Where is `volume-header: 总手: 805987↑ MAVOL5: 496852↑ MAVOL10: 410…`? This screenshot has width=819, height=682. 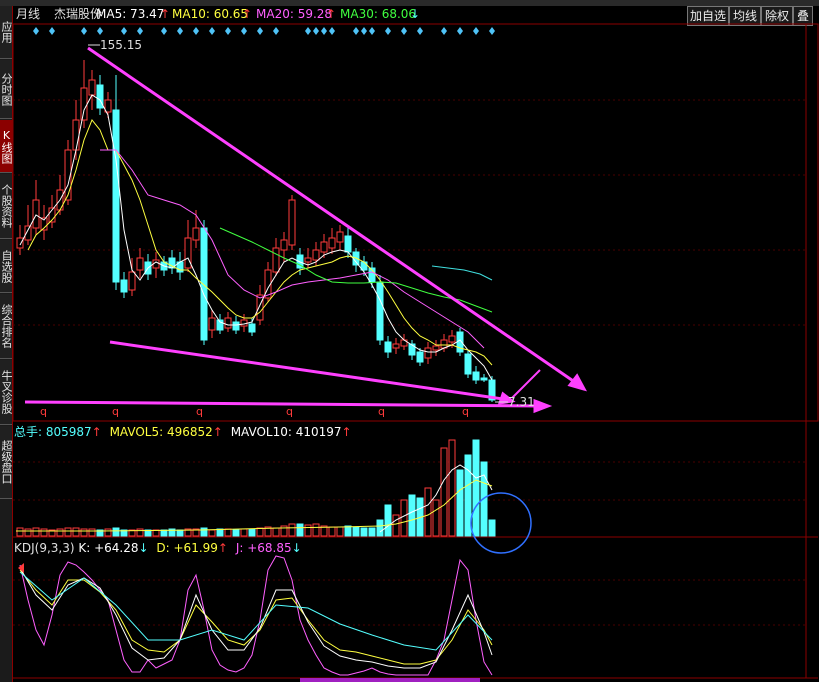
volume-header: 总手: 805987↑ MAVOL5: 496852↑ MAVOL10: 410… is located at coordinates (183, 432).